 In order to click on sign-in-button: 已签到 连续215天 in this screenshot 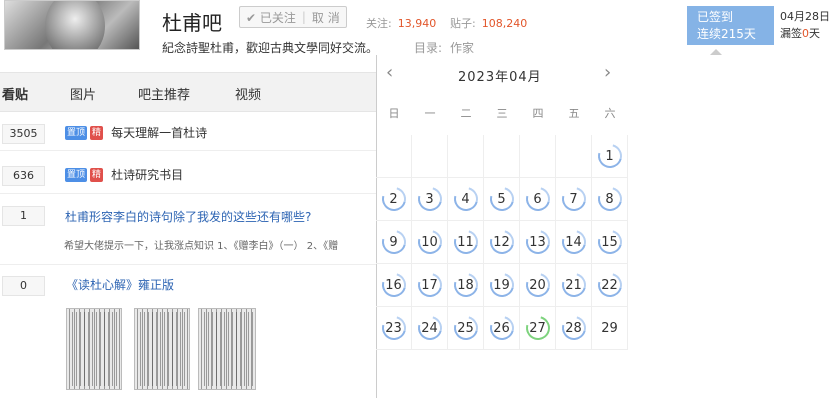, I will do `click(730, 25)`.